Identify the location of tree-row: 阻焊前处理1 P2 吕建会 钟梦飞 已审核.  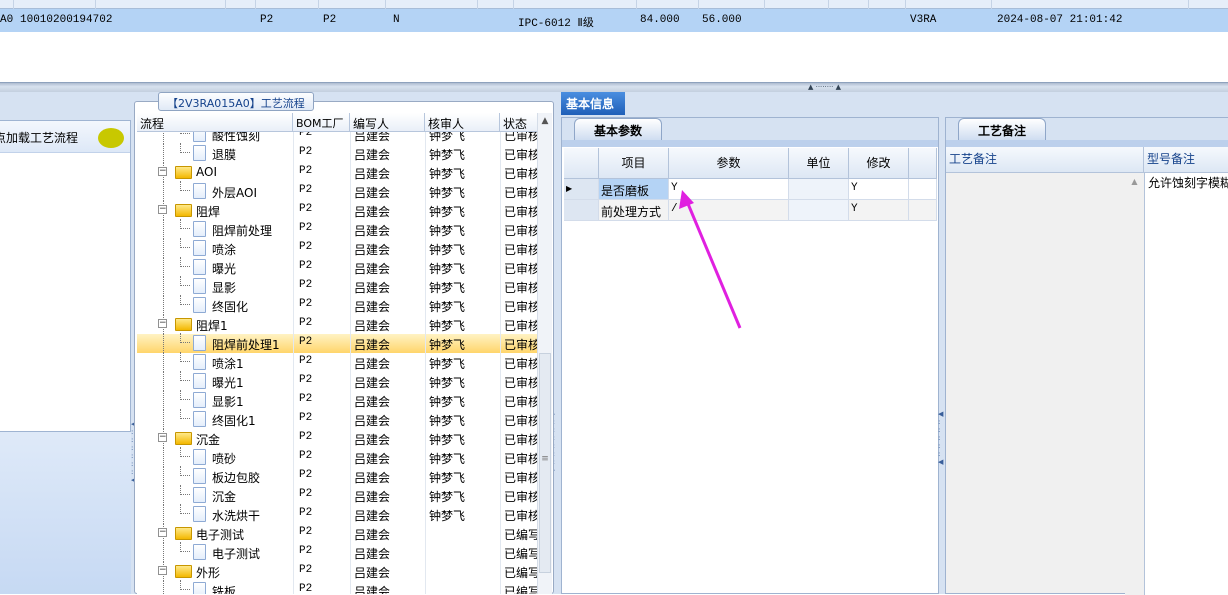
(337, 343).